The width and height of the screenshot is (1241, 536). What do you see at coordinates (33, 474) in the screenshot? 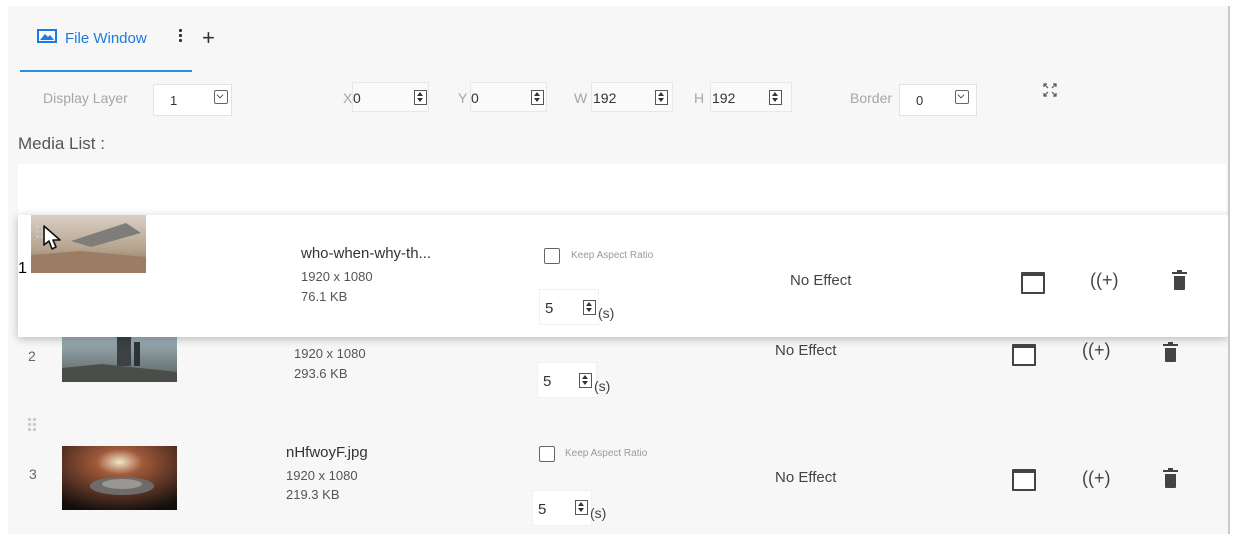
I see `row-index: 3` at bounding box center [33, 474].